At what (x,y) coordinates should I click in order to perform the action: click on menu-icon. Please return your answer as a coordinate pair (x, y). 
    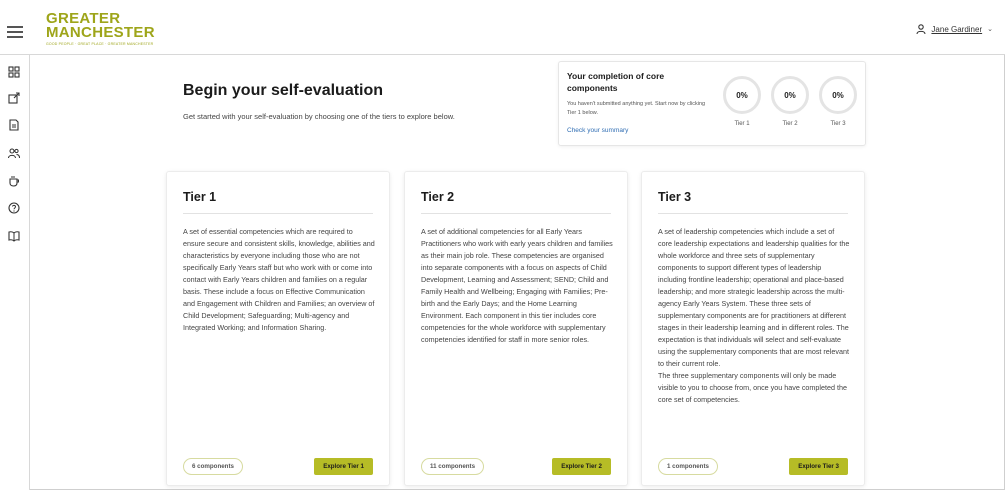
    Looking at the image, I should click on (15, 32).